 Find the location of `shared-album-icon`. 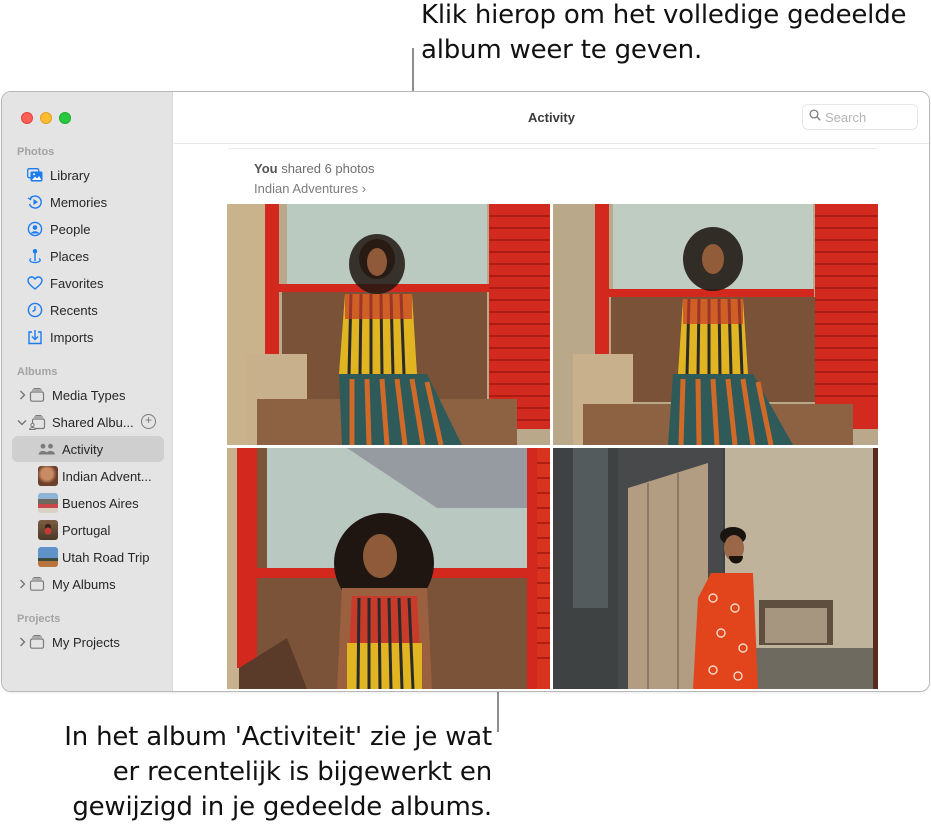

shared-album-icon is located at coordinates (37, 422).